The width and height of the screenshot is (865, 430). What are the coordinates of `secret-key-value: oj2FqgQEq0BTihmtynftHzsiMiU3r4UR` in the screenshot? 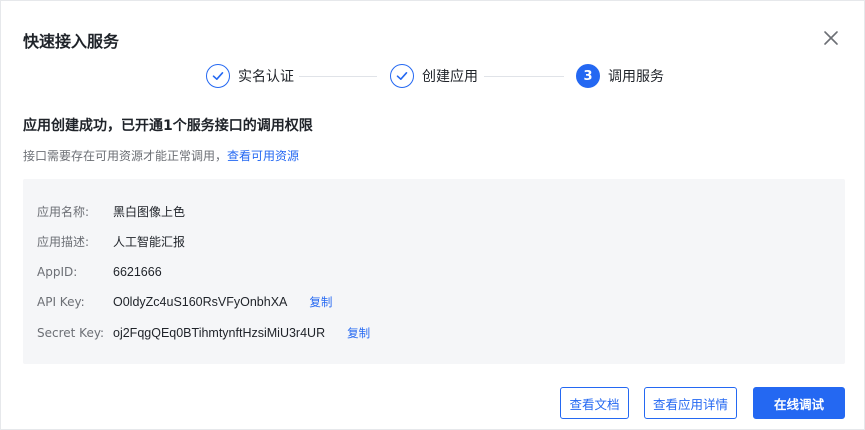 It's located at (219, 333).